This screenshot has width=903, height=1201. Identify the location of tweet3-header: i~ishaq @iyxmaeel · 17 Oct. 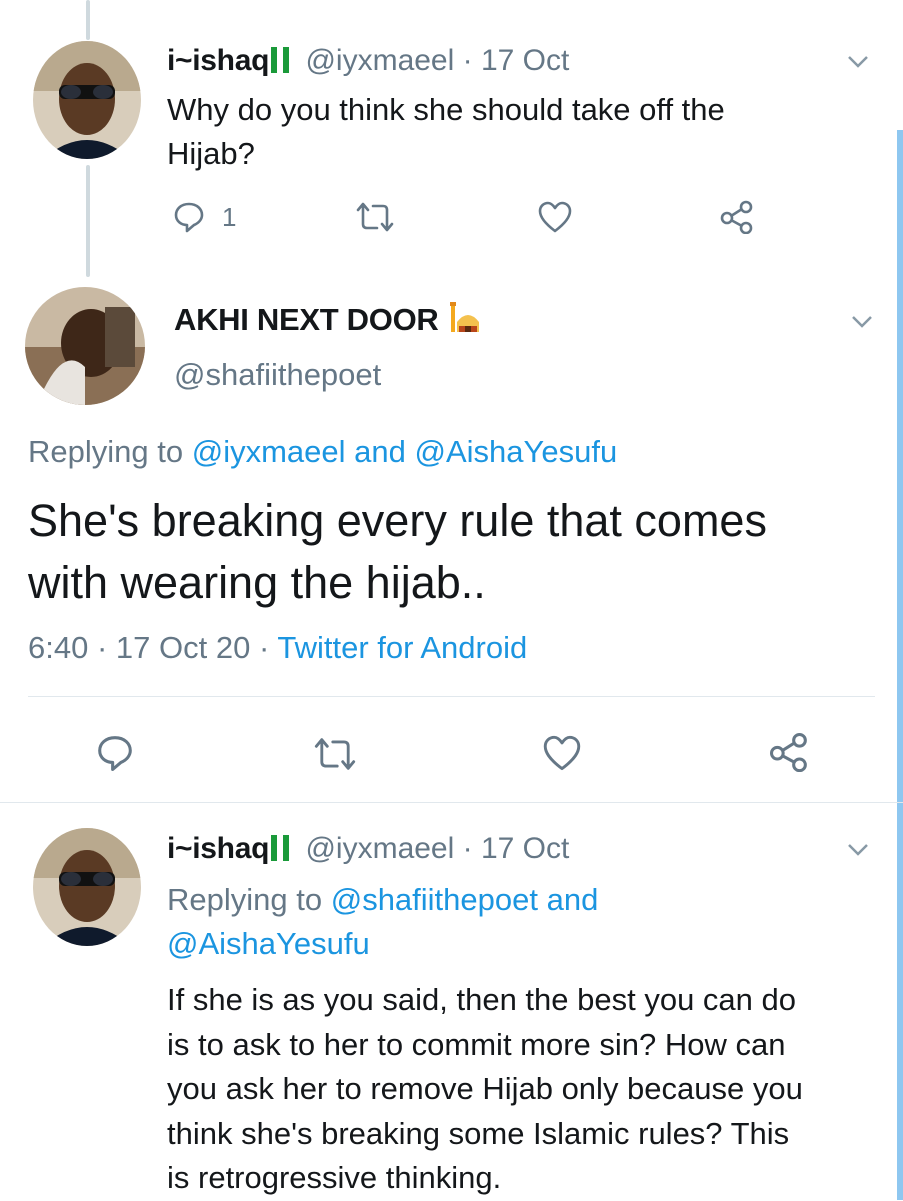
(368, 849).